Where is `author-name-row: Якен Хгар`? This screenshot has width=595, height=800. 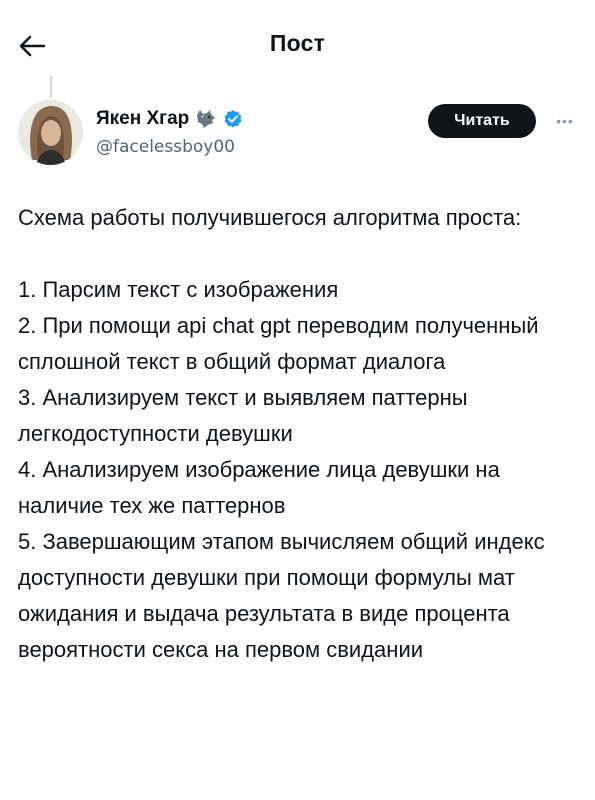
author-name-row: Якен Хгар is located at coordinates (169, 119).